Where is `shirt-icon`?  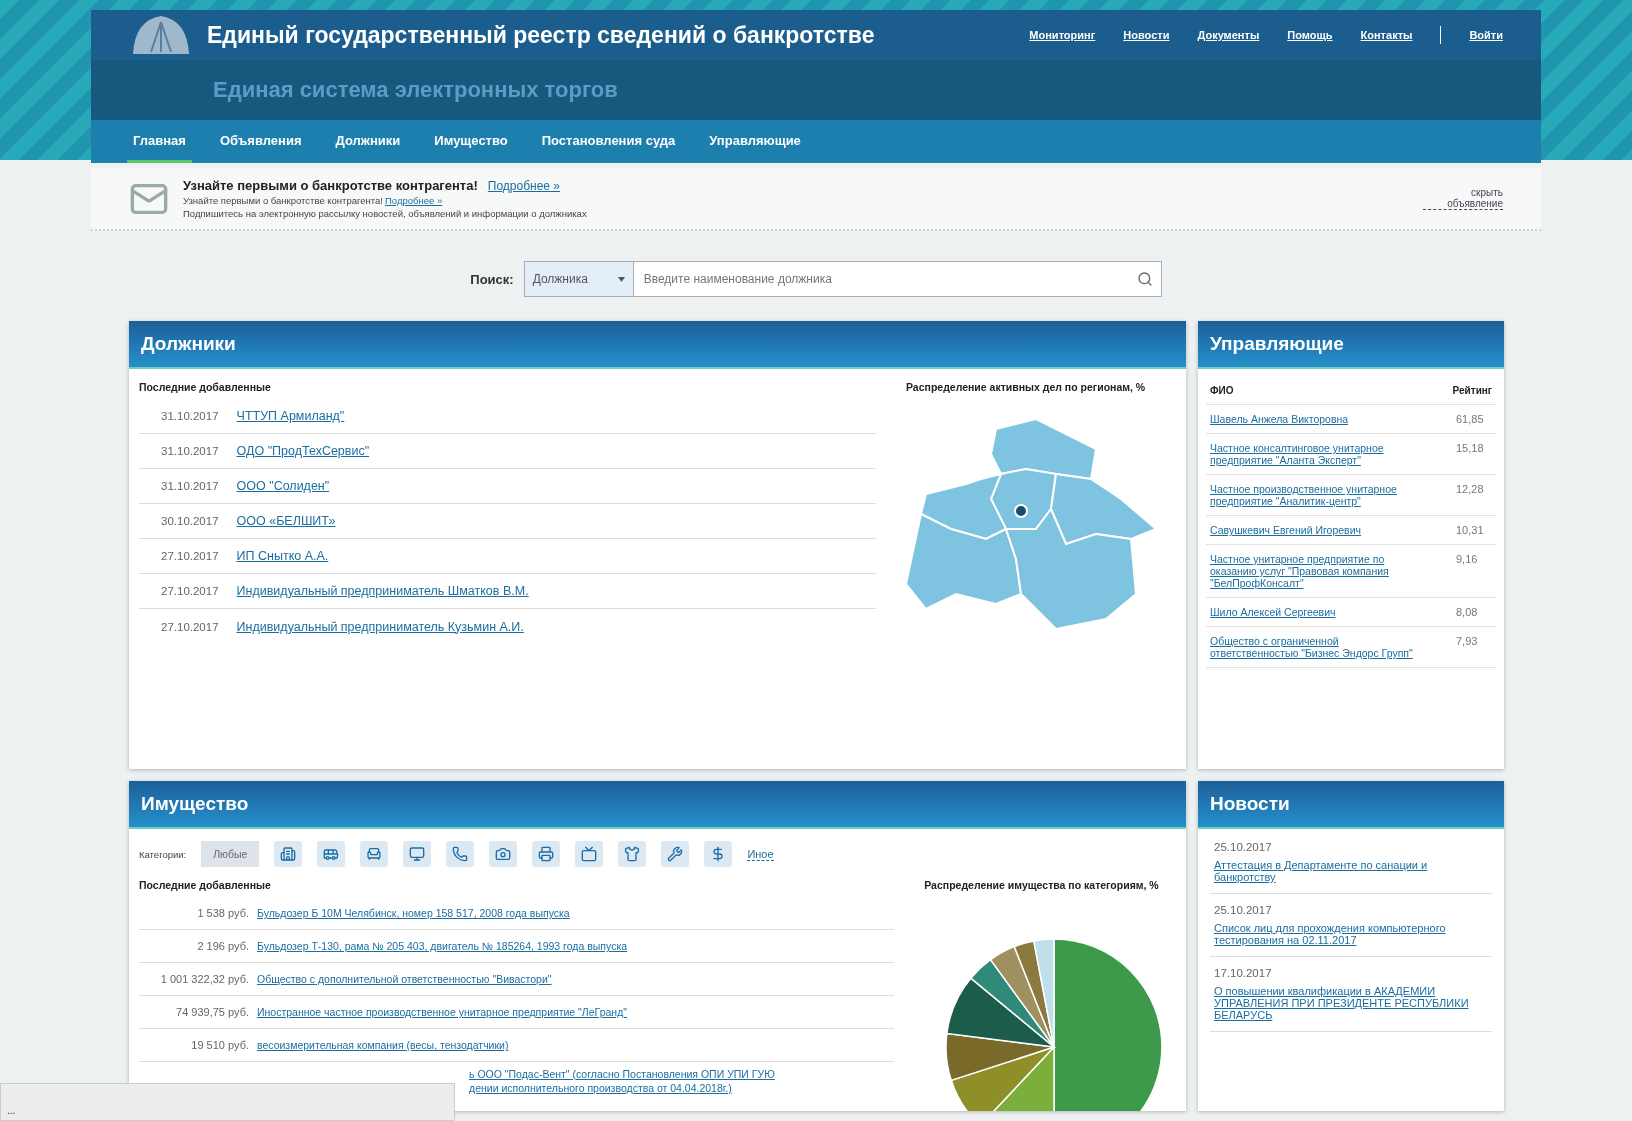 shirt-icon is located at coordinates (632, 854).